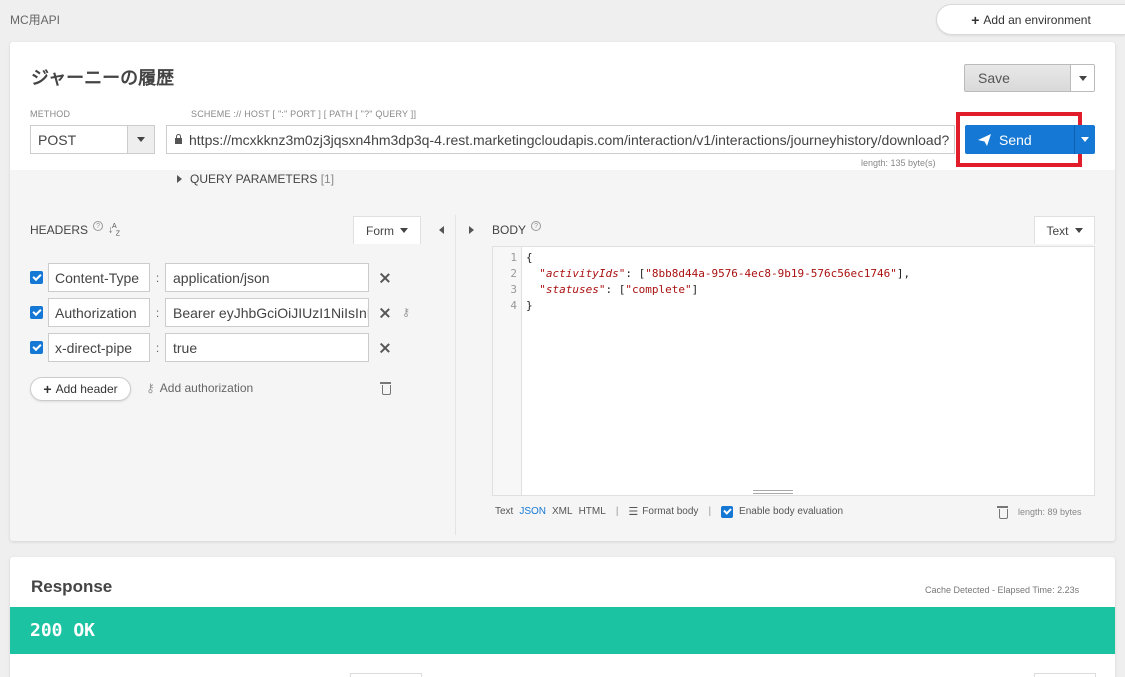 The width and height of the screenshot is (1125, 677). I want to click on header-row: x-direct-pipe : true, so click(210, 347).